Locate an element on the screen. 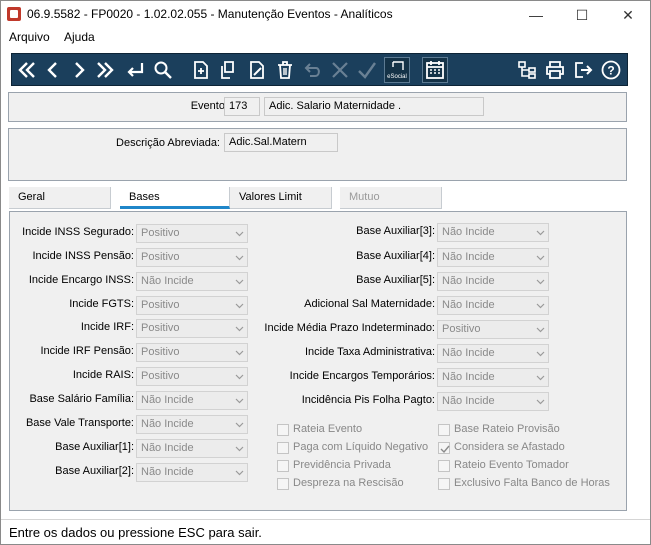 The image size is (651, 545). rateia-evento-checkbox: Rateia Evento is located at coordinates (352, 430).